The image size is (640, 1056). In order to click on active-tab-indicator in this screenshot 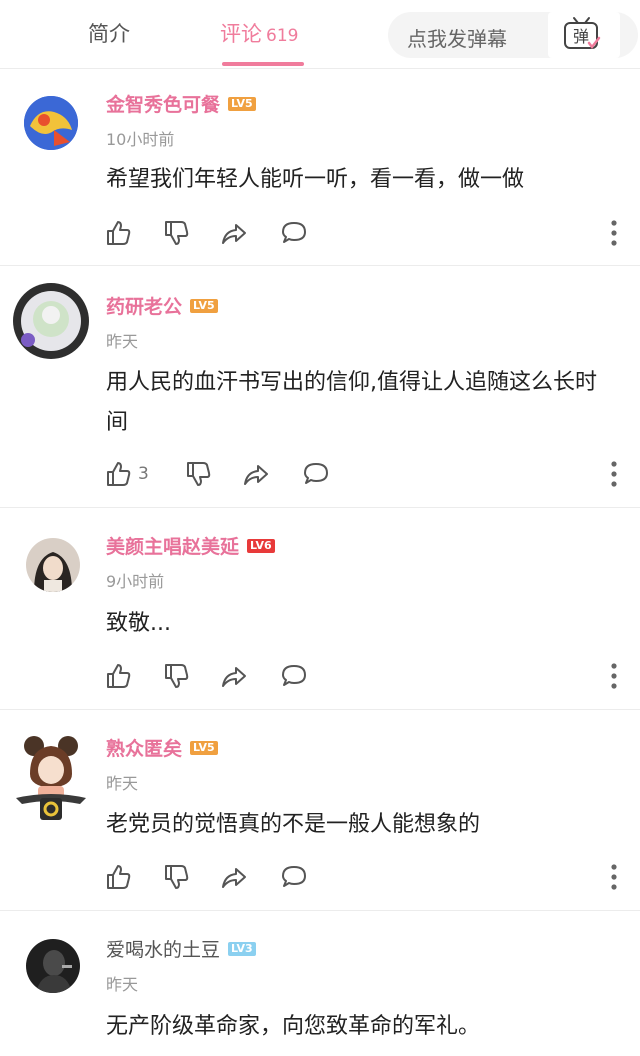, I will do `click(263, 64)`.